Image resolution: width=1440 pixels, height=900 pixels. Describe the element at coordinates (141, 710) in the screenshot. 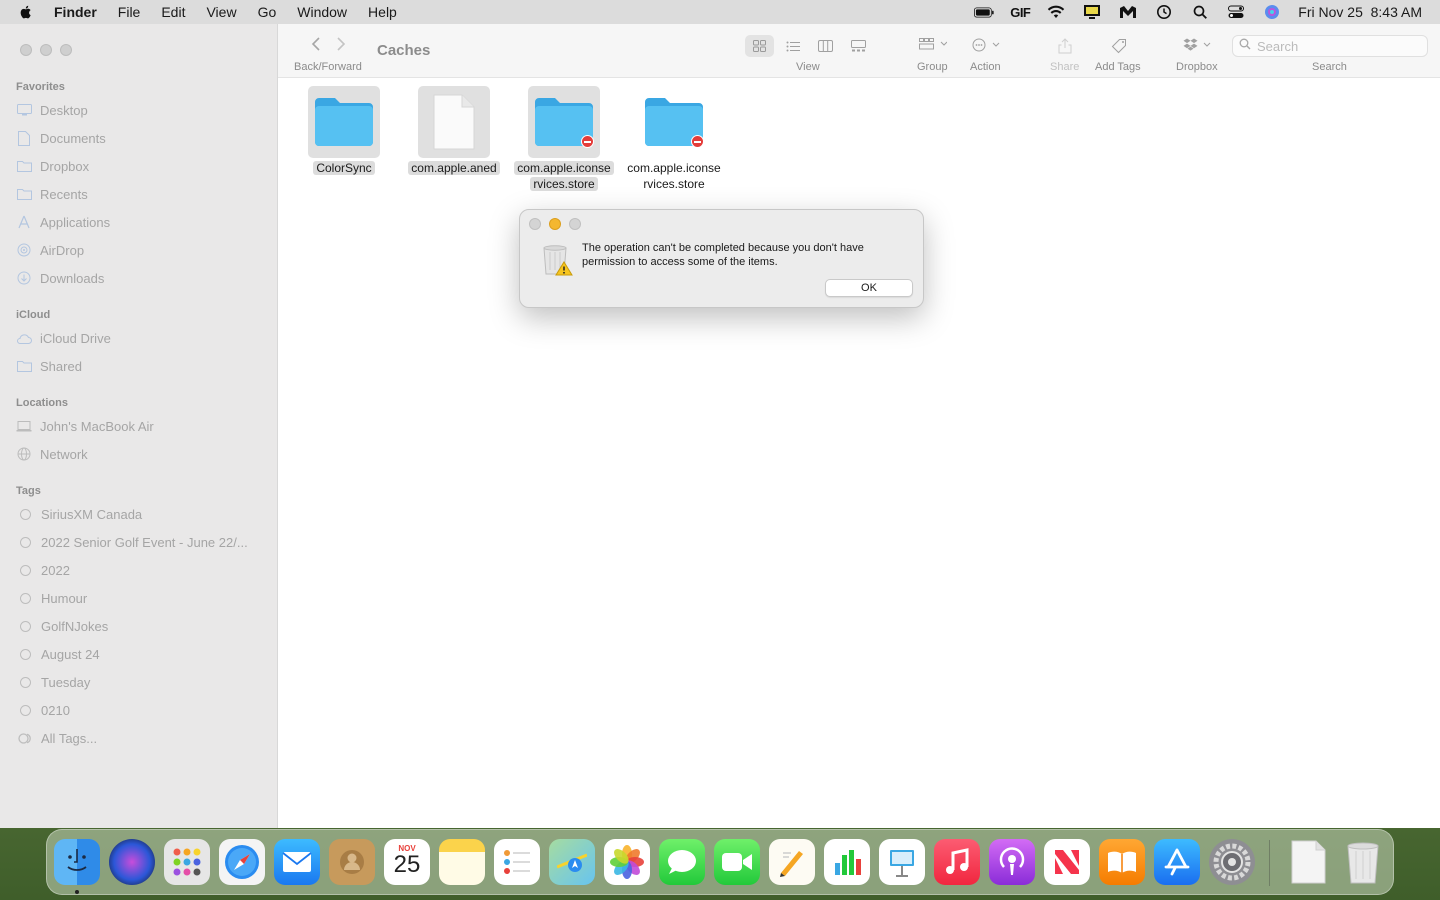

I see `sidebar-tag-0210: 0210` at that location.